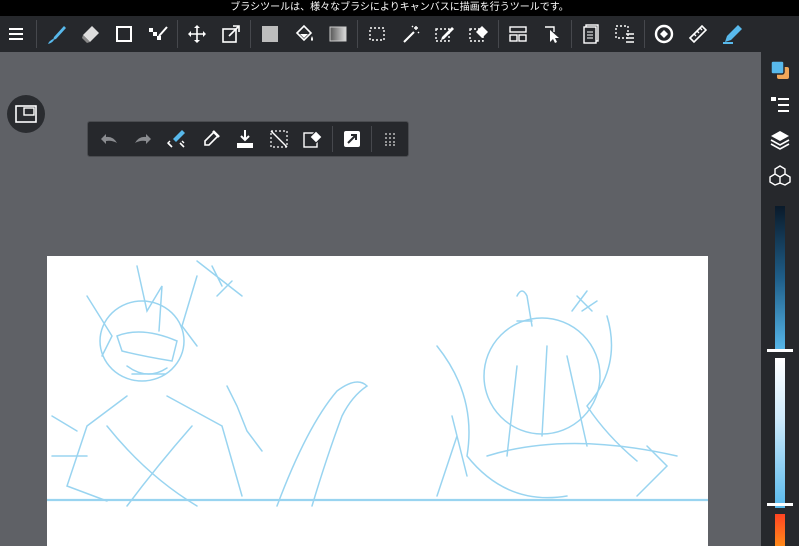  I want to click on menu-icon, so click(16, 34).